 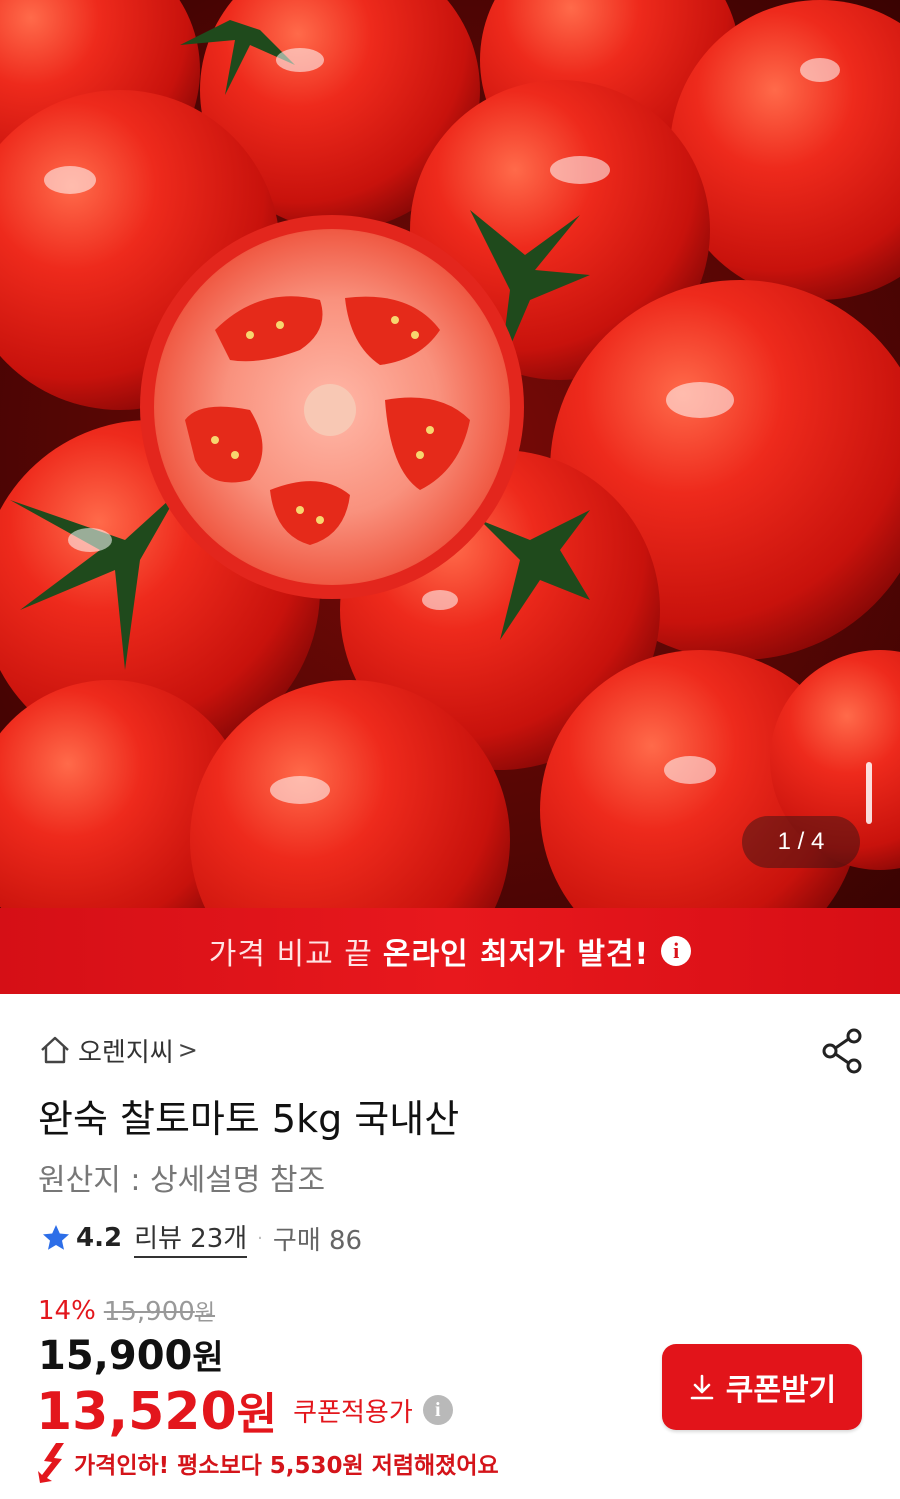 What do you see at coordinates (208, 1358) in the screenshot?
I see `sale-price-unit: 원` at bounding box center [208, 1358].